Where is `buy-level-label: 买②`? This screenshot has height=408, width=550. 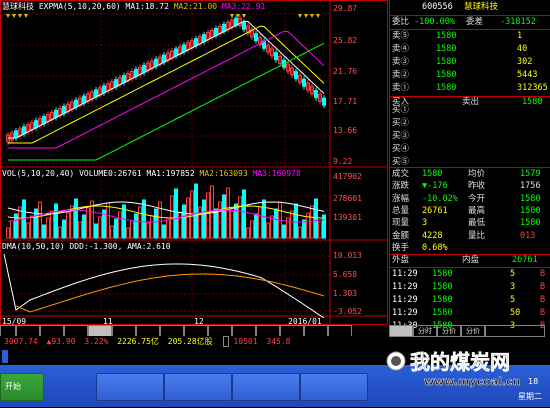
buy-level-label: 买② is located at coordinates (401, 123).